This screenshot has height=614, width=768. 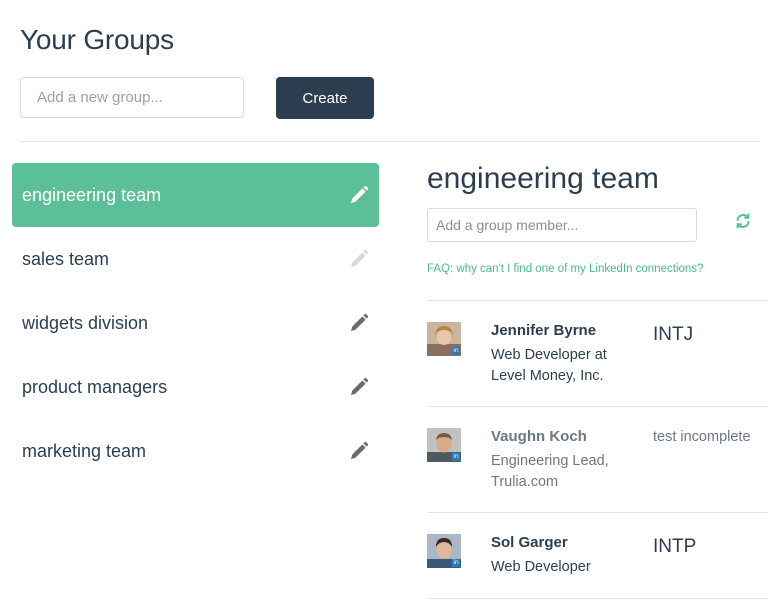 I want to click on group-item-sales-team: sales team, so click(x=195, y=259).